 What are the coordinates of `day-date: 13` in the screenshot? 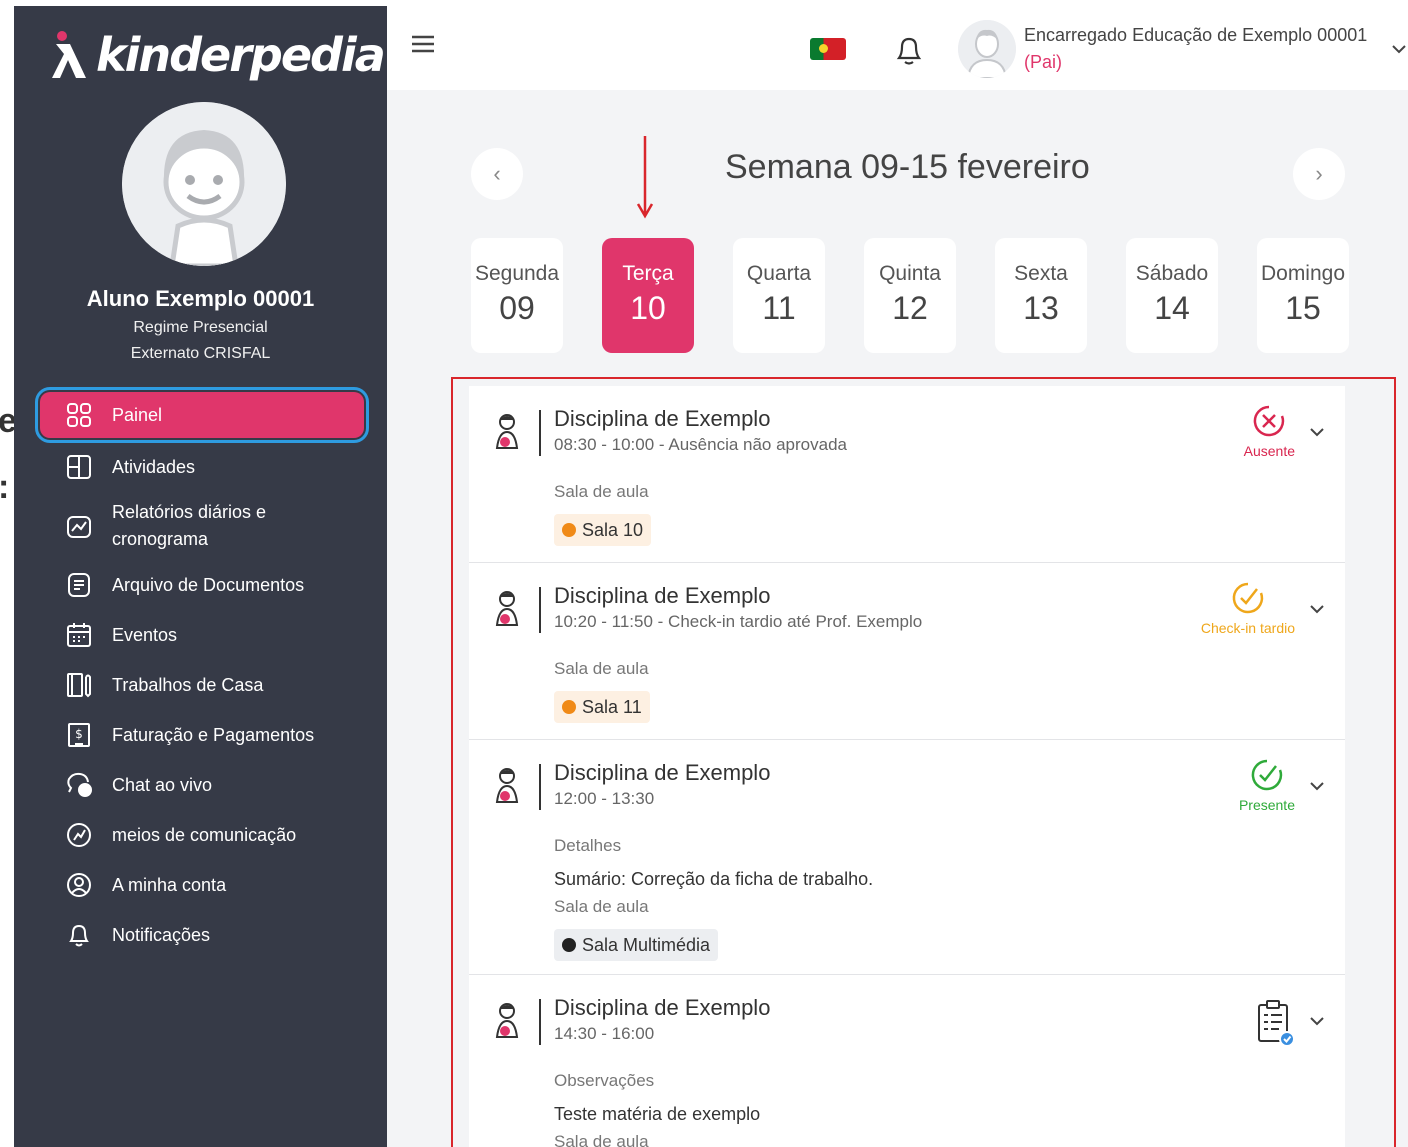 It's located at (1041, 308).